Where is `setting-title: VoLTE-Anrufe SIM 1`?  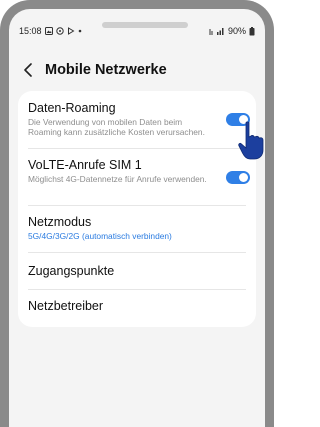
setting-title: VoLTE-Anrufe SIM 1 is located at coordinates (85, 165).